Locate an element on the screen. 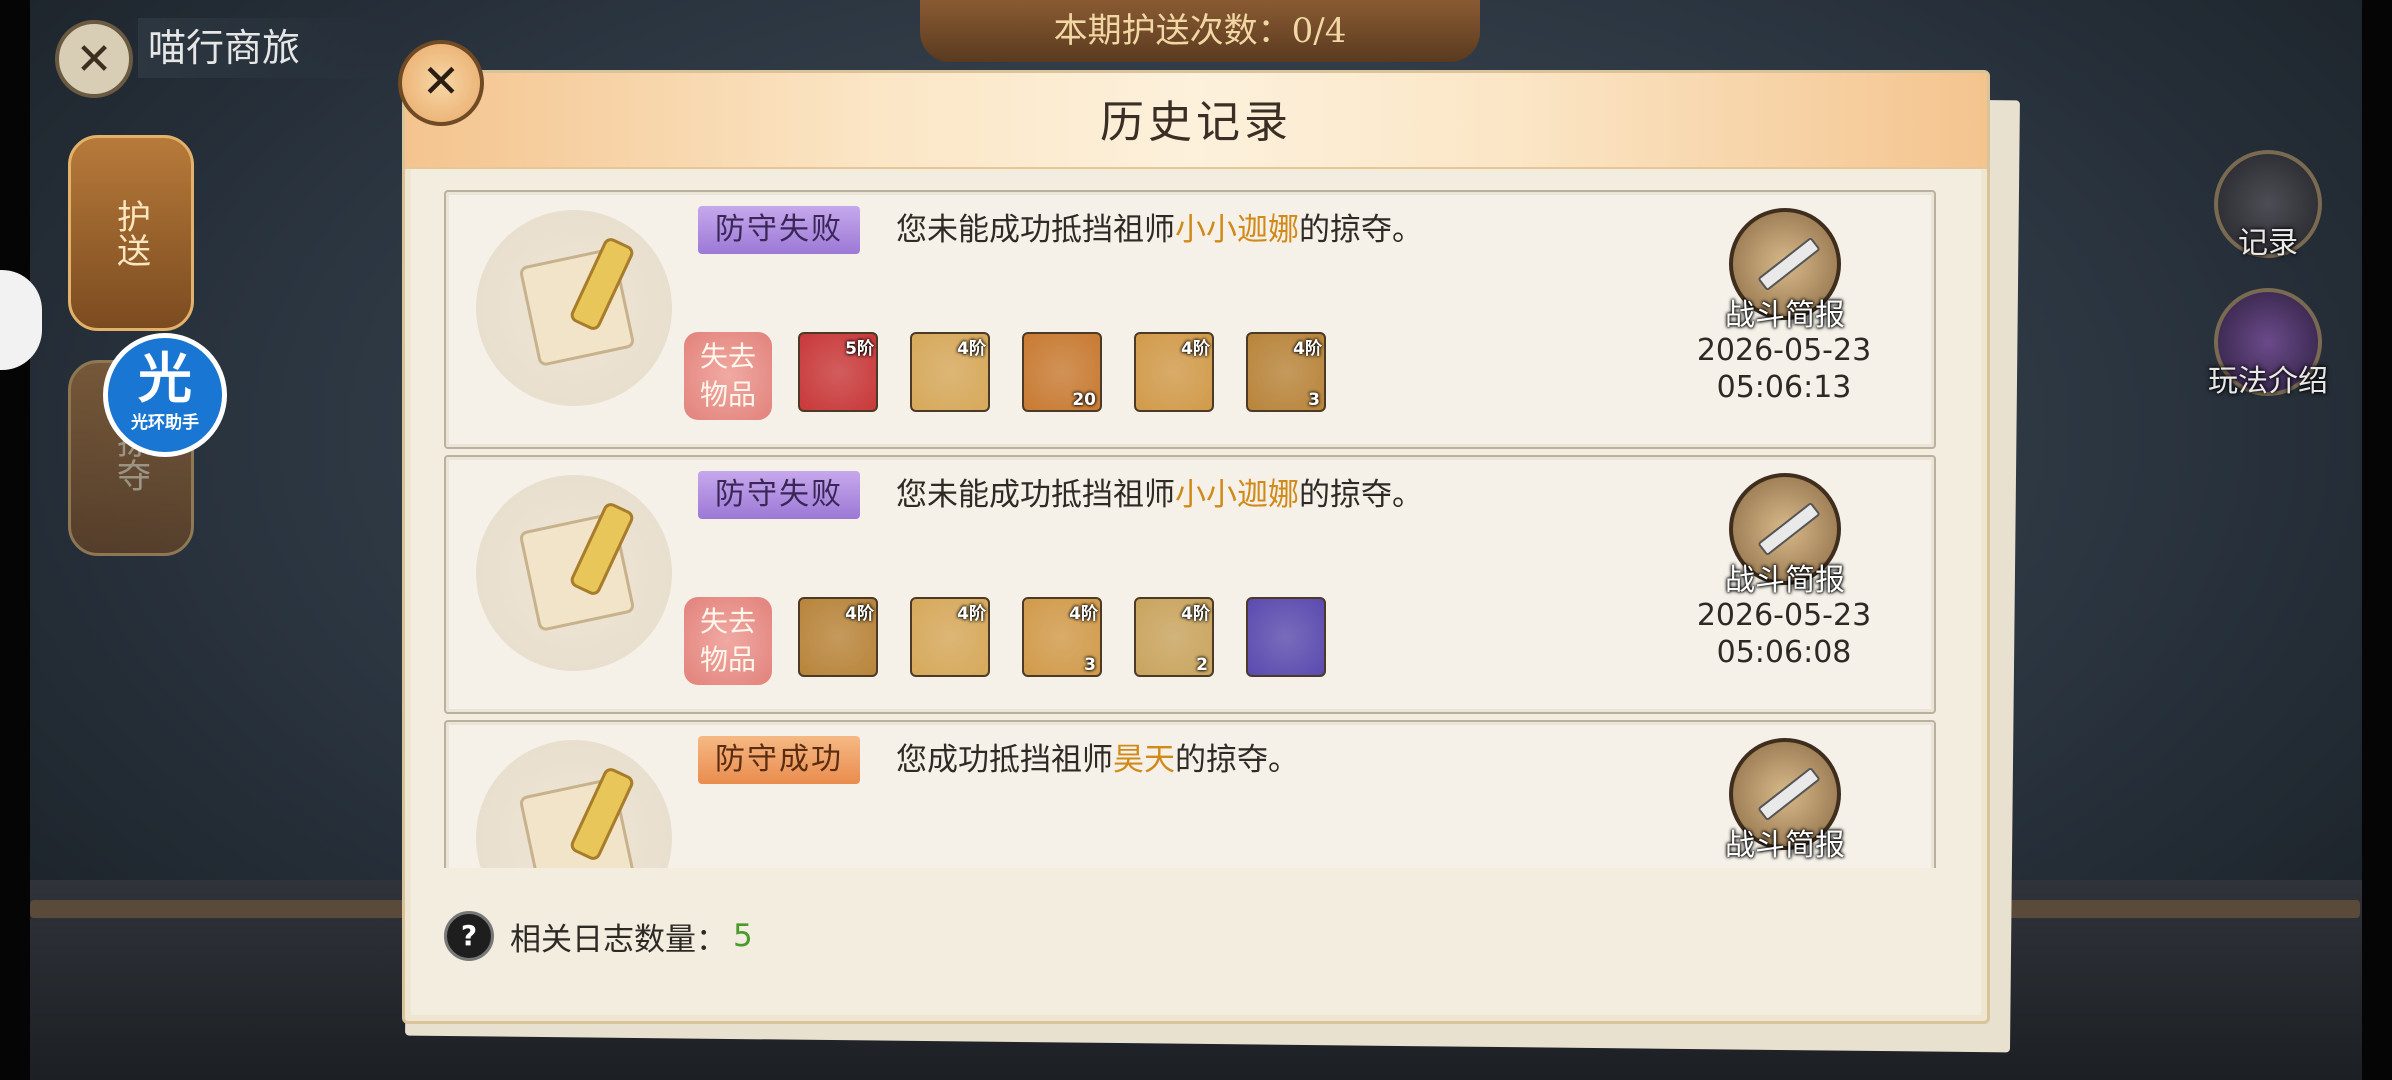 The height and width of the screenshot is (1080, 2392). screen-edge-right is located at coordinates (2377, 540).